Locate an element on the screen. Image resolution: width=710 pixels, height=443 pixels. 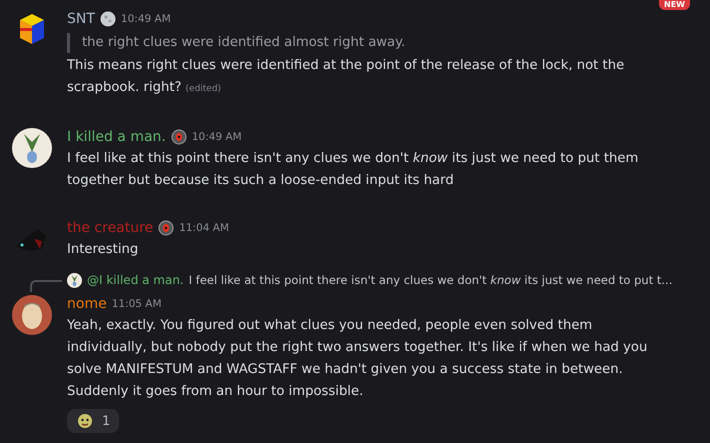
username: nome is located at coordinates (87, 304).